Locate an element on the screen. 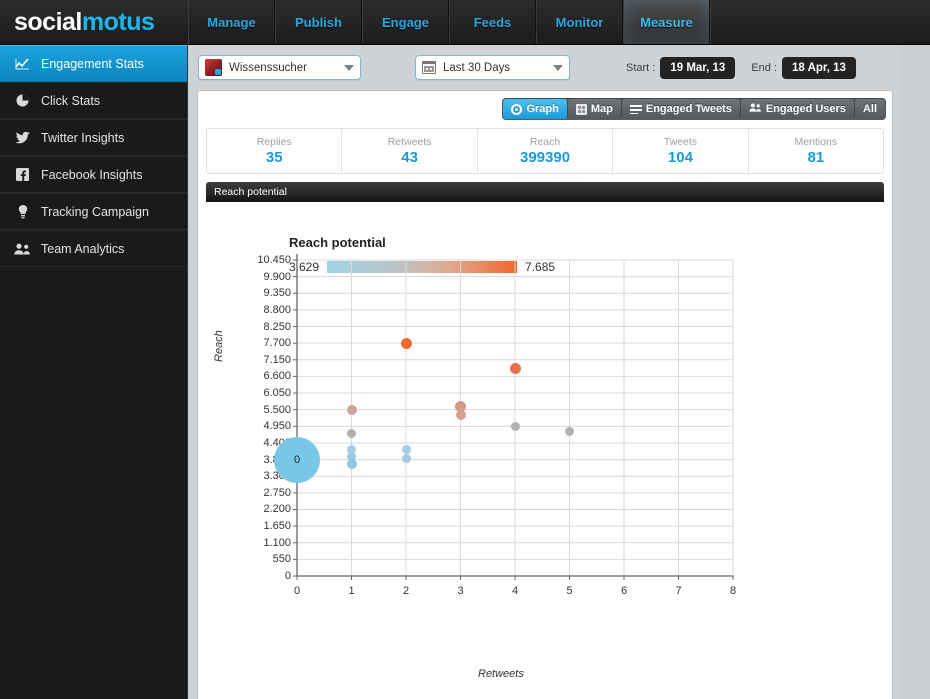 This screenshot has width=930, height=699. y-tick-label: 4.950 is located at coordinates (277, 426).